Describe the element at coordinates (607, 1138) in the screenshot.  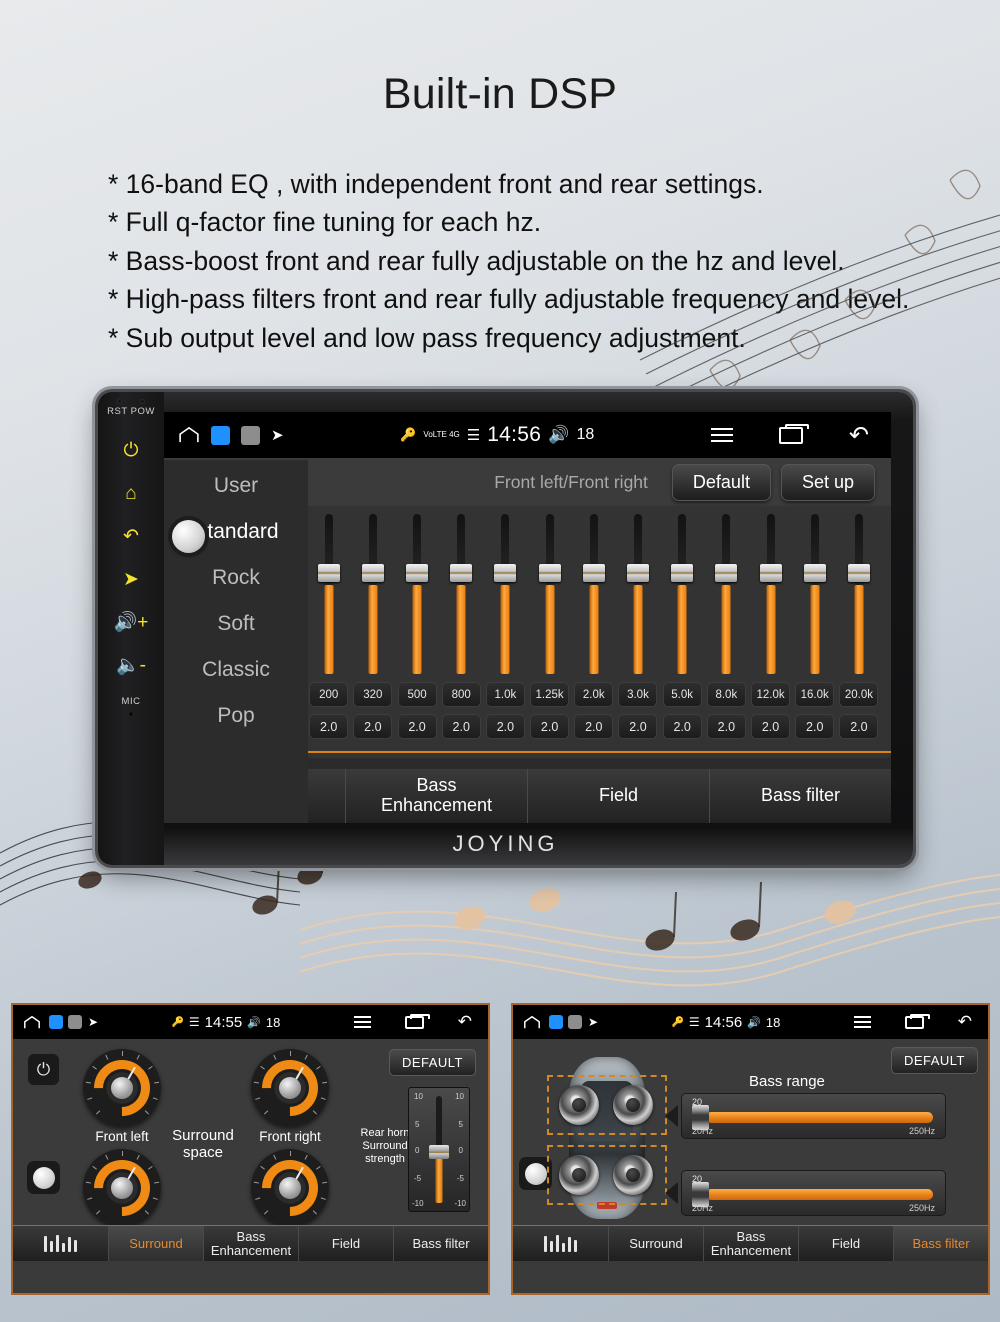
I see `car-speakers-diagram-icon` at that location.